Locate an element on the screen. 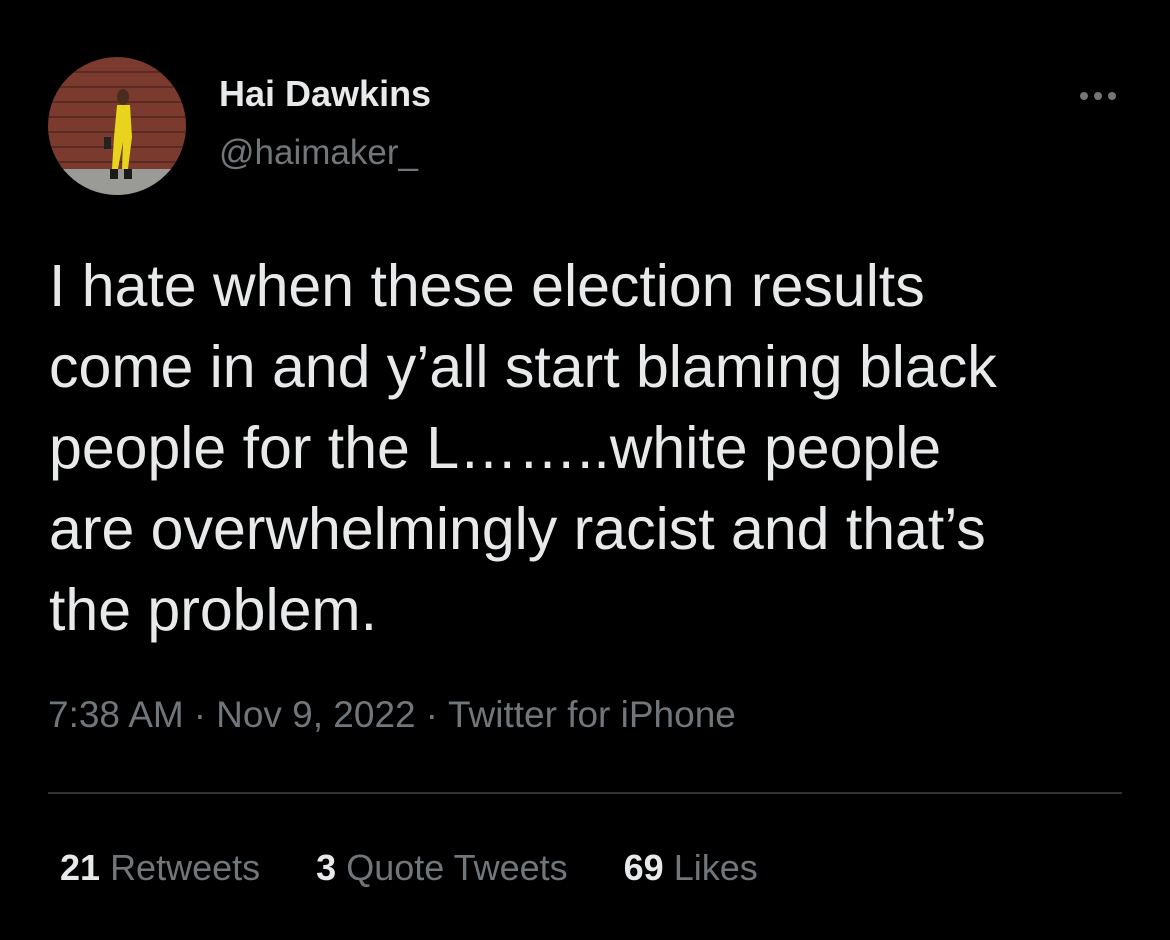 The image size is (1170, 940). tweet-time: 7:38 AM is located at coordinates (116, 714).